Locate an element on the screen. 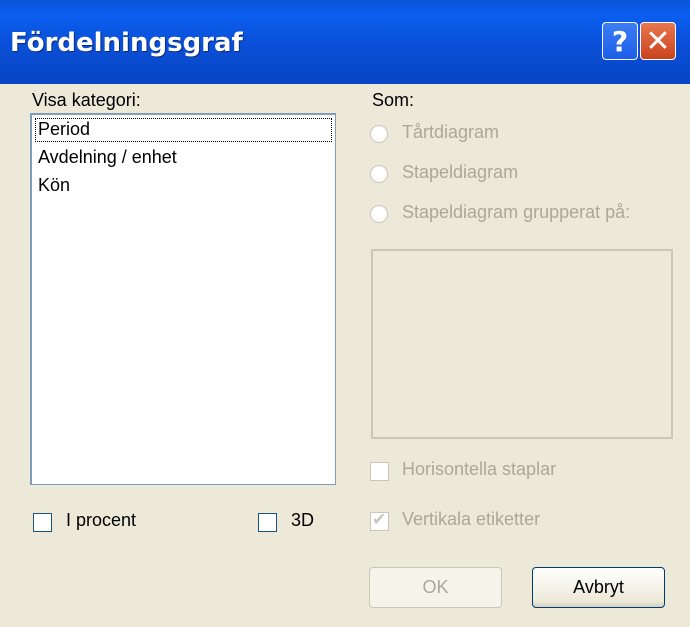 This screenshot has width=690, height=627. close-button: ✕ is located at coordinates (658, 41).